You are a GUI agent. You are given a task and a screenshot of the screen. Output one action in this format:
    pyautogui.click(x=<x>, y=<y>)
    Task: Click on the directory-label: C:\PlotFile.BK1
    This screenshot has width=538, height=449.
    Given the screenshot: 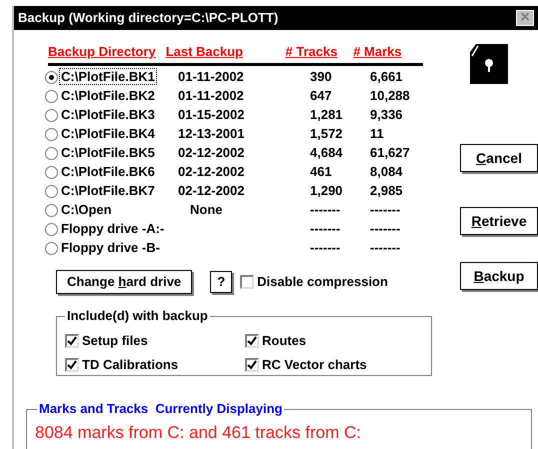 What is the action you would take?
    pyautogui.click(x=108, y=76)
    